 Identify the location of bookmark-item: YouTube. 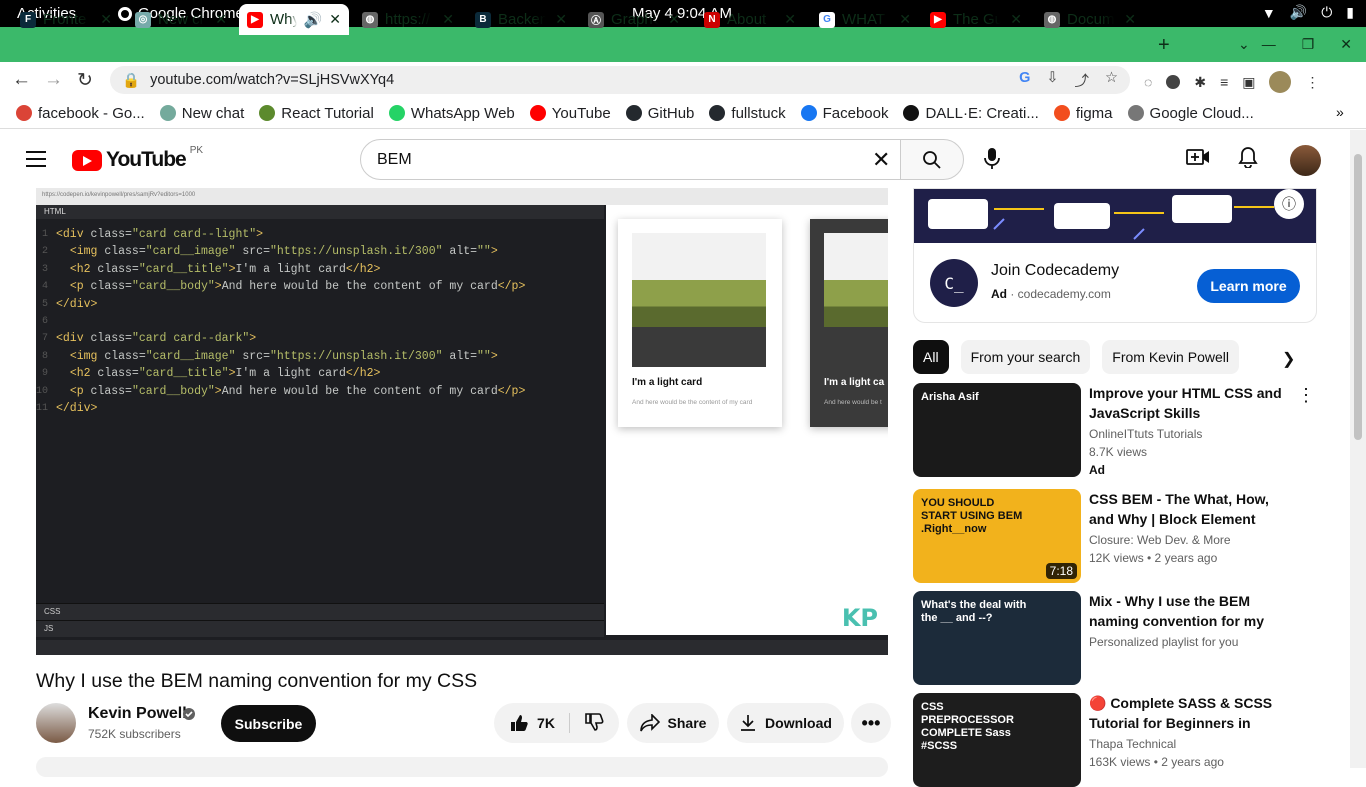
(570, 113).